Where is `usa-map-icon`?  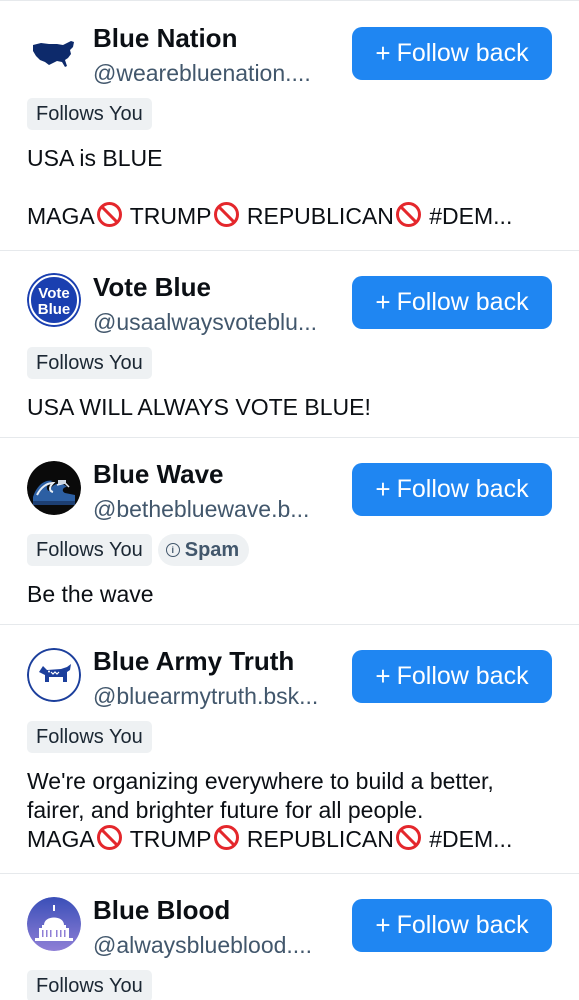
usa-map-icon is located at coordinates (54, 54).